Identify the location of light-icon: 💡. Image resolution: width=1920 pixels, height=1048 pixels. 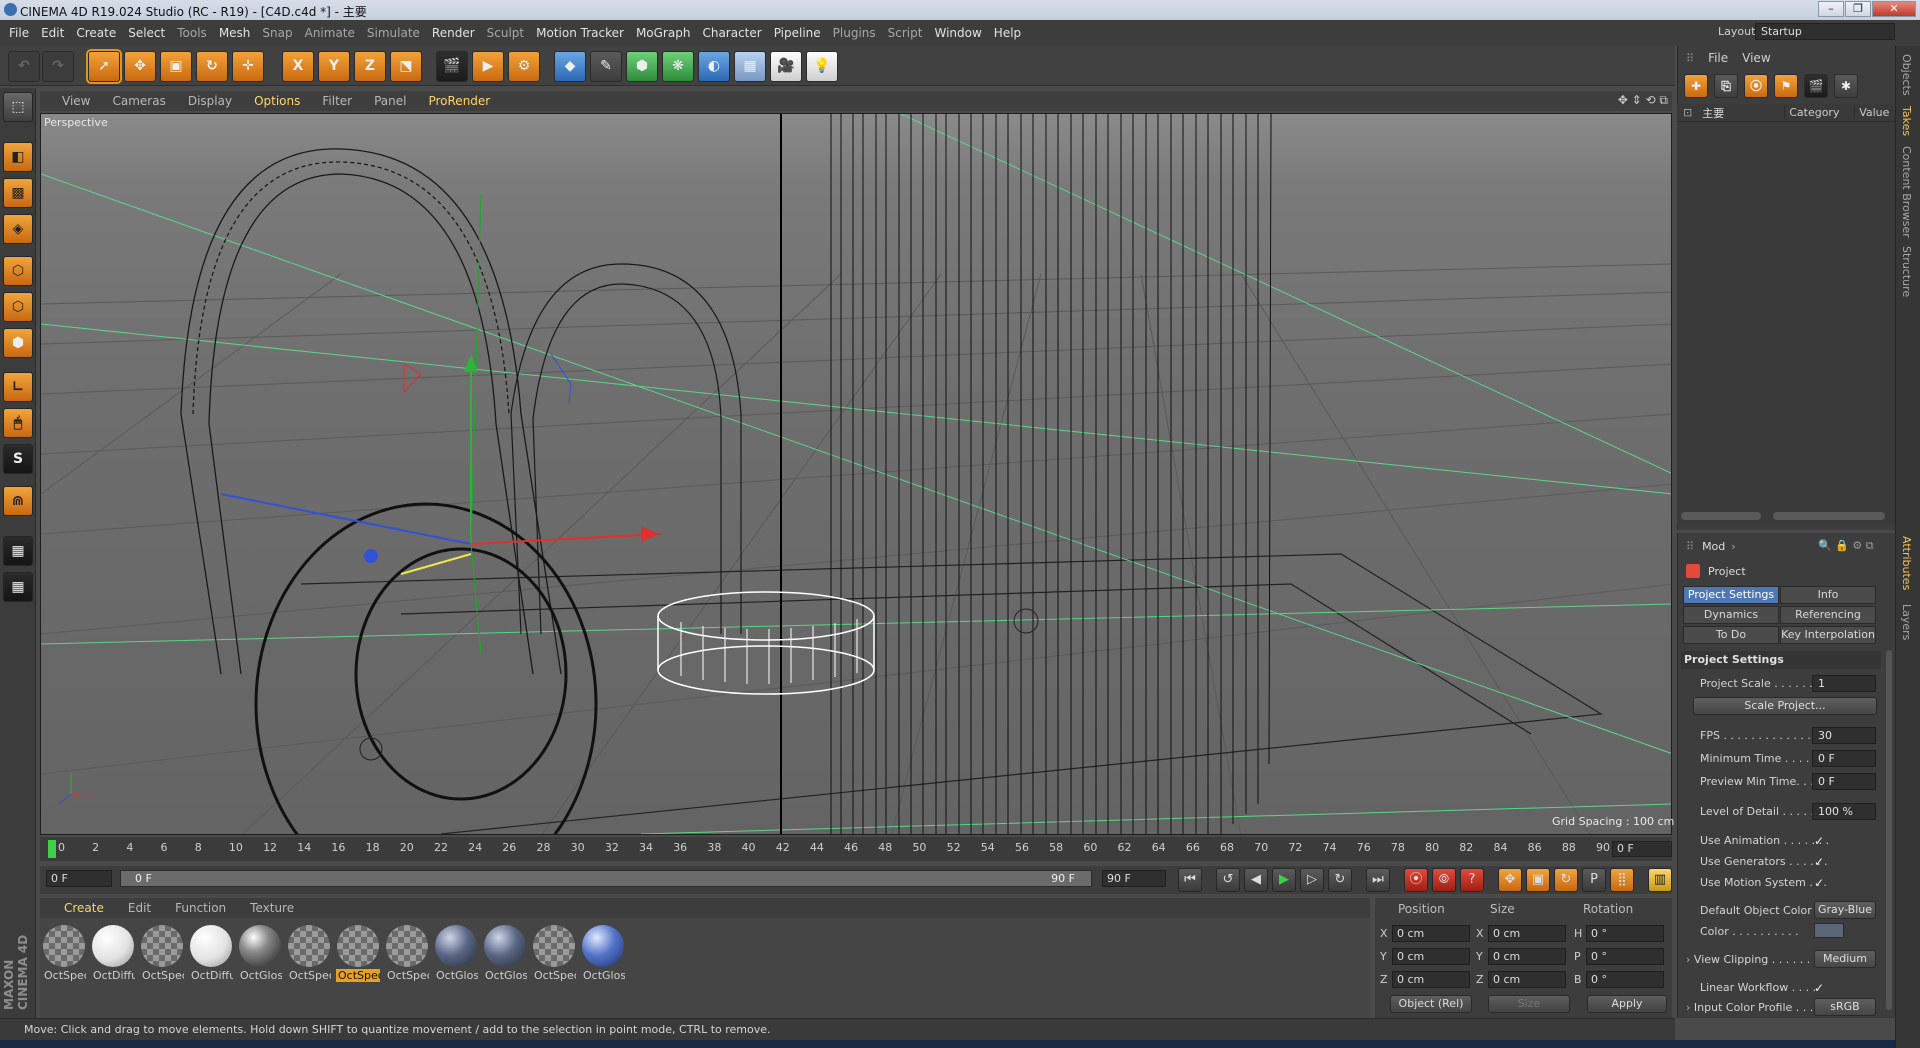
(822, 66).